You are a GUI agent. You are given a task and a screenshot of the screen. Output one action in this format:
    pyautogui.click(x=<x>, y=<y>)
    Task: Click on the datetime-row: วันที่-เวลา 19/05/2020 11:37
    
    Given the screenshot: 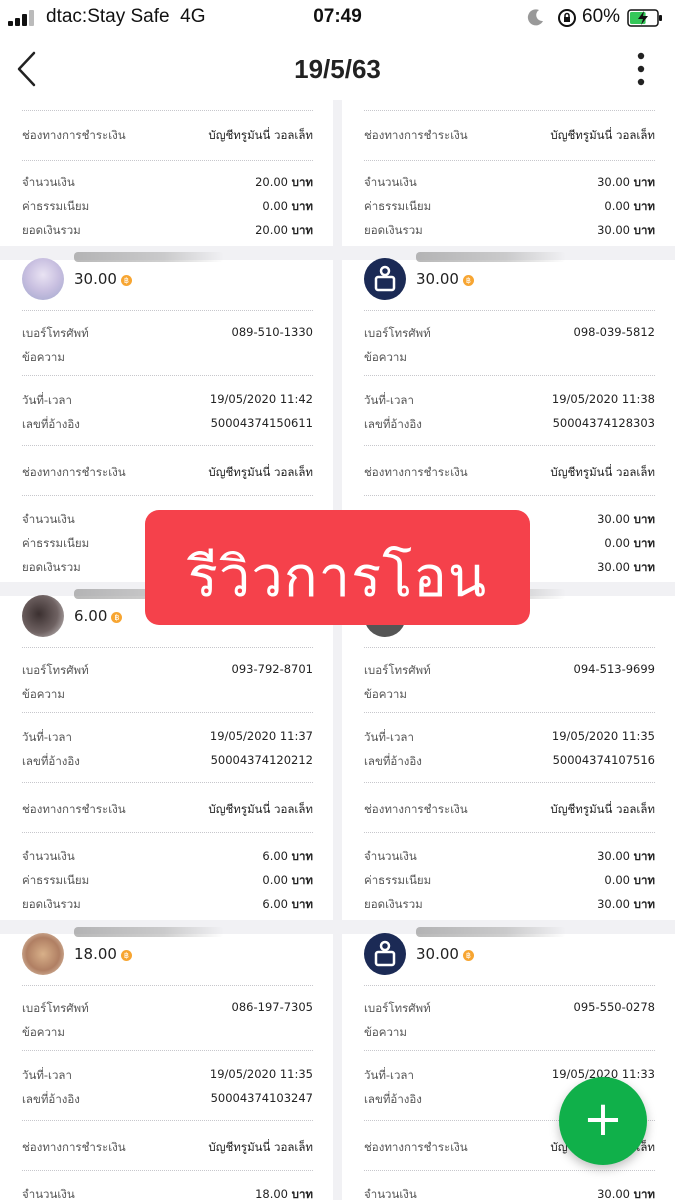 What is the action you would take?
    pyautogui.click(x=167, y=736)
    